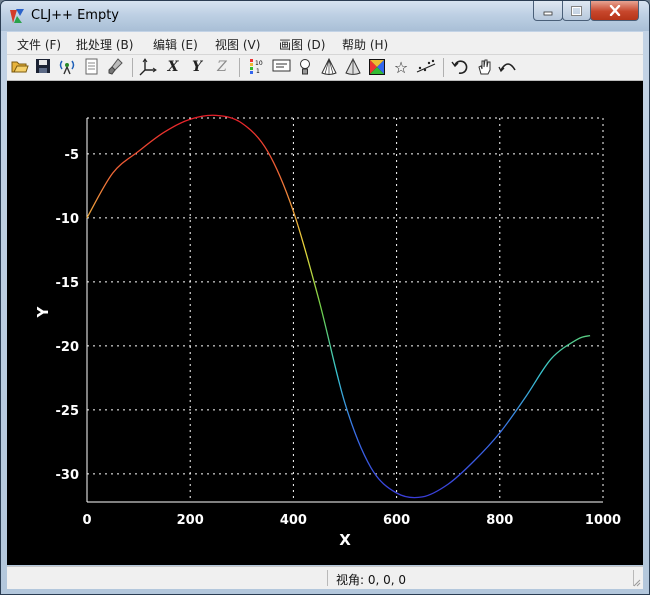 Image resolution: width=650 pixels, height=595 pixels. Describe the element at coordinates (68, 347) in the screenshot. I see `y-tick-label: -20` at that location.